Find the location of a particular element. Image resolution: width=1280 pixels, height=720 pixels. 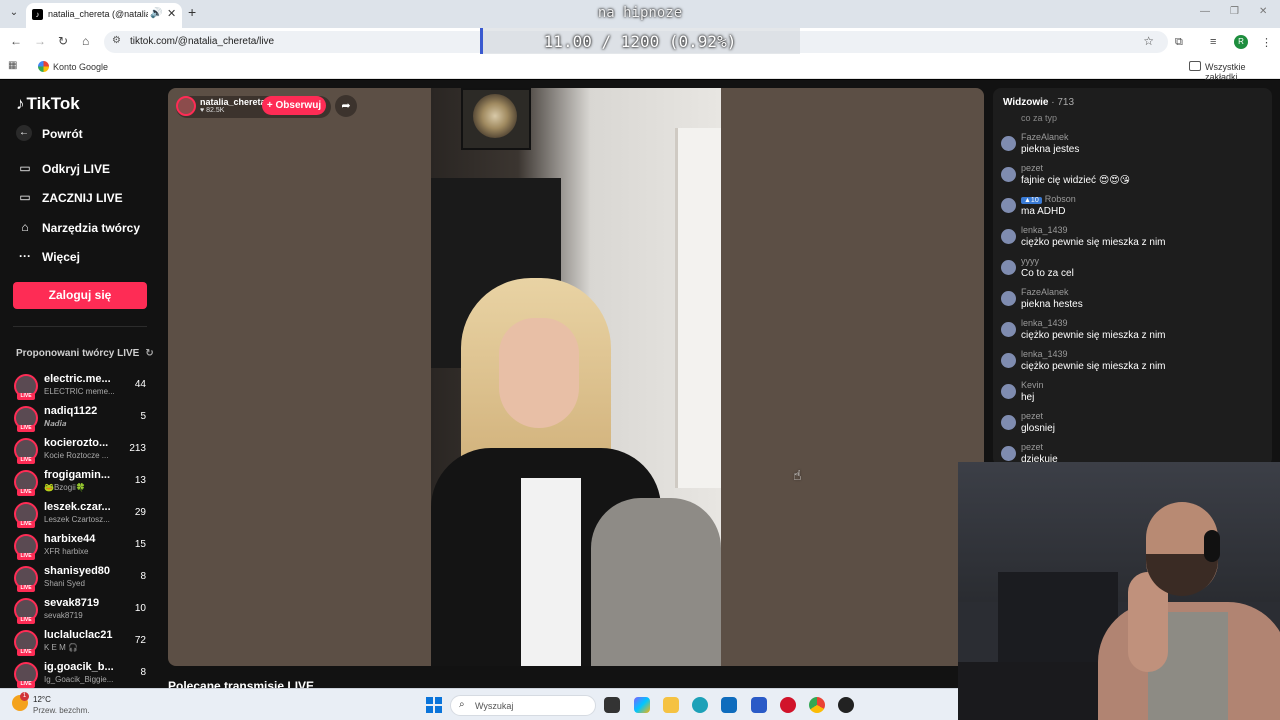

chat-text: fajnie cię widzieć 😍😍😘 is located at coordinates (1076, 180).